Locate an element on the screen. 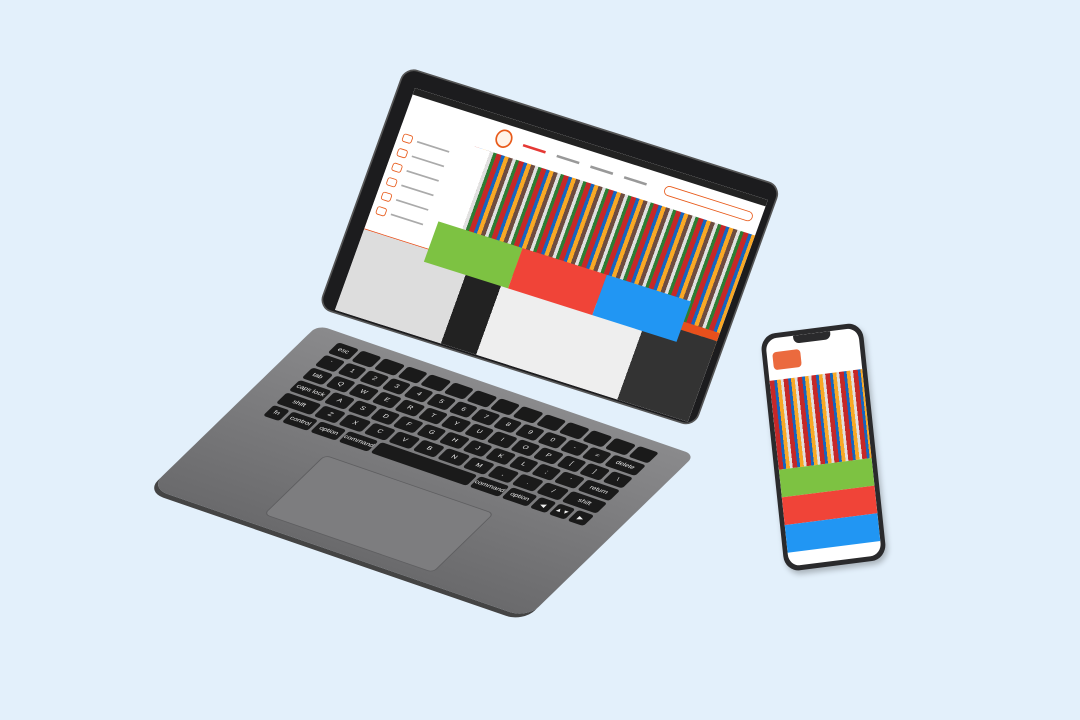 The height and width of the screenshot is (720, 1080). phone-screen is located at coordinates (823, 447).